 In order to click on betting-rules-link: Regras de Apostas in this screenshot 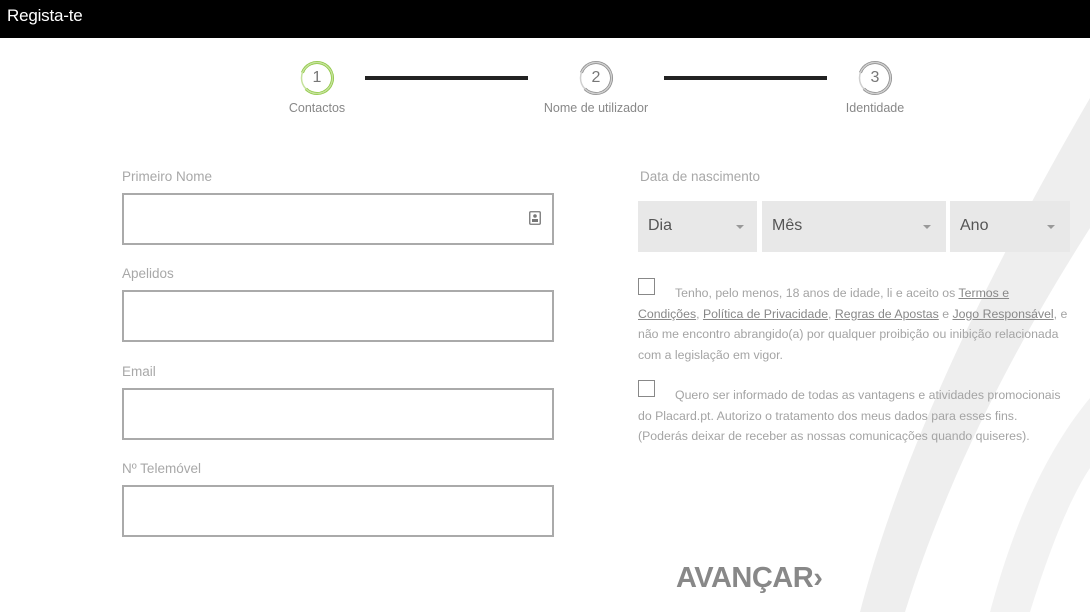, I will do `click(887, 314)`.